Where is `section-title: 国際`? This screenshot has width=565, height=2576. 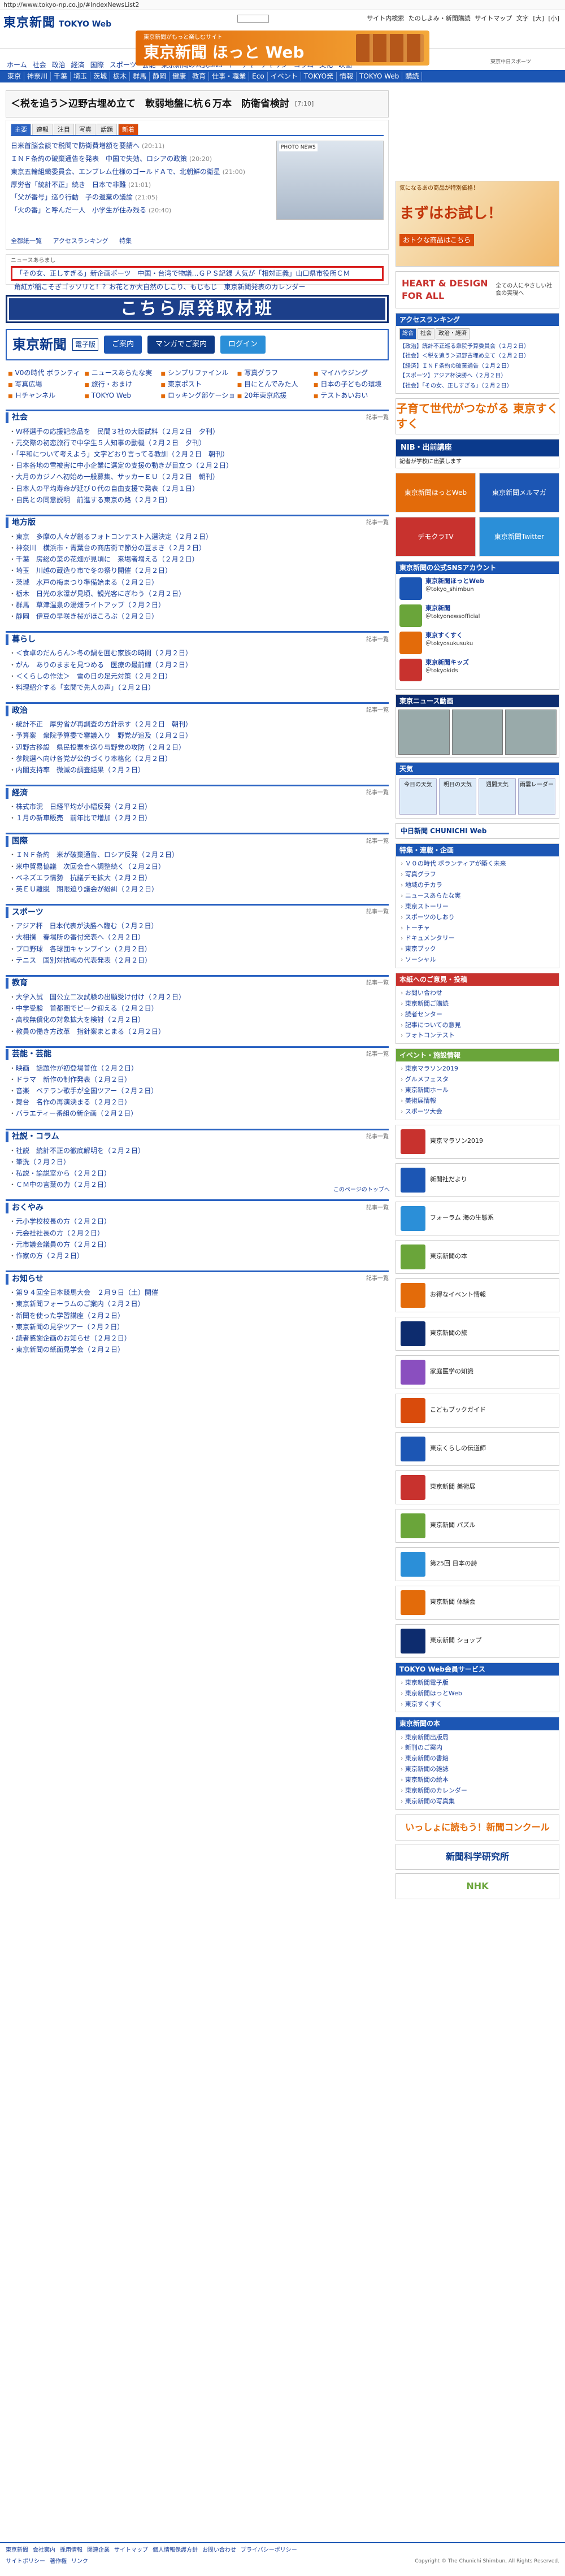 section-title: 国際 is located at coordinates (17, 841).